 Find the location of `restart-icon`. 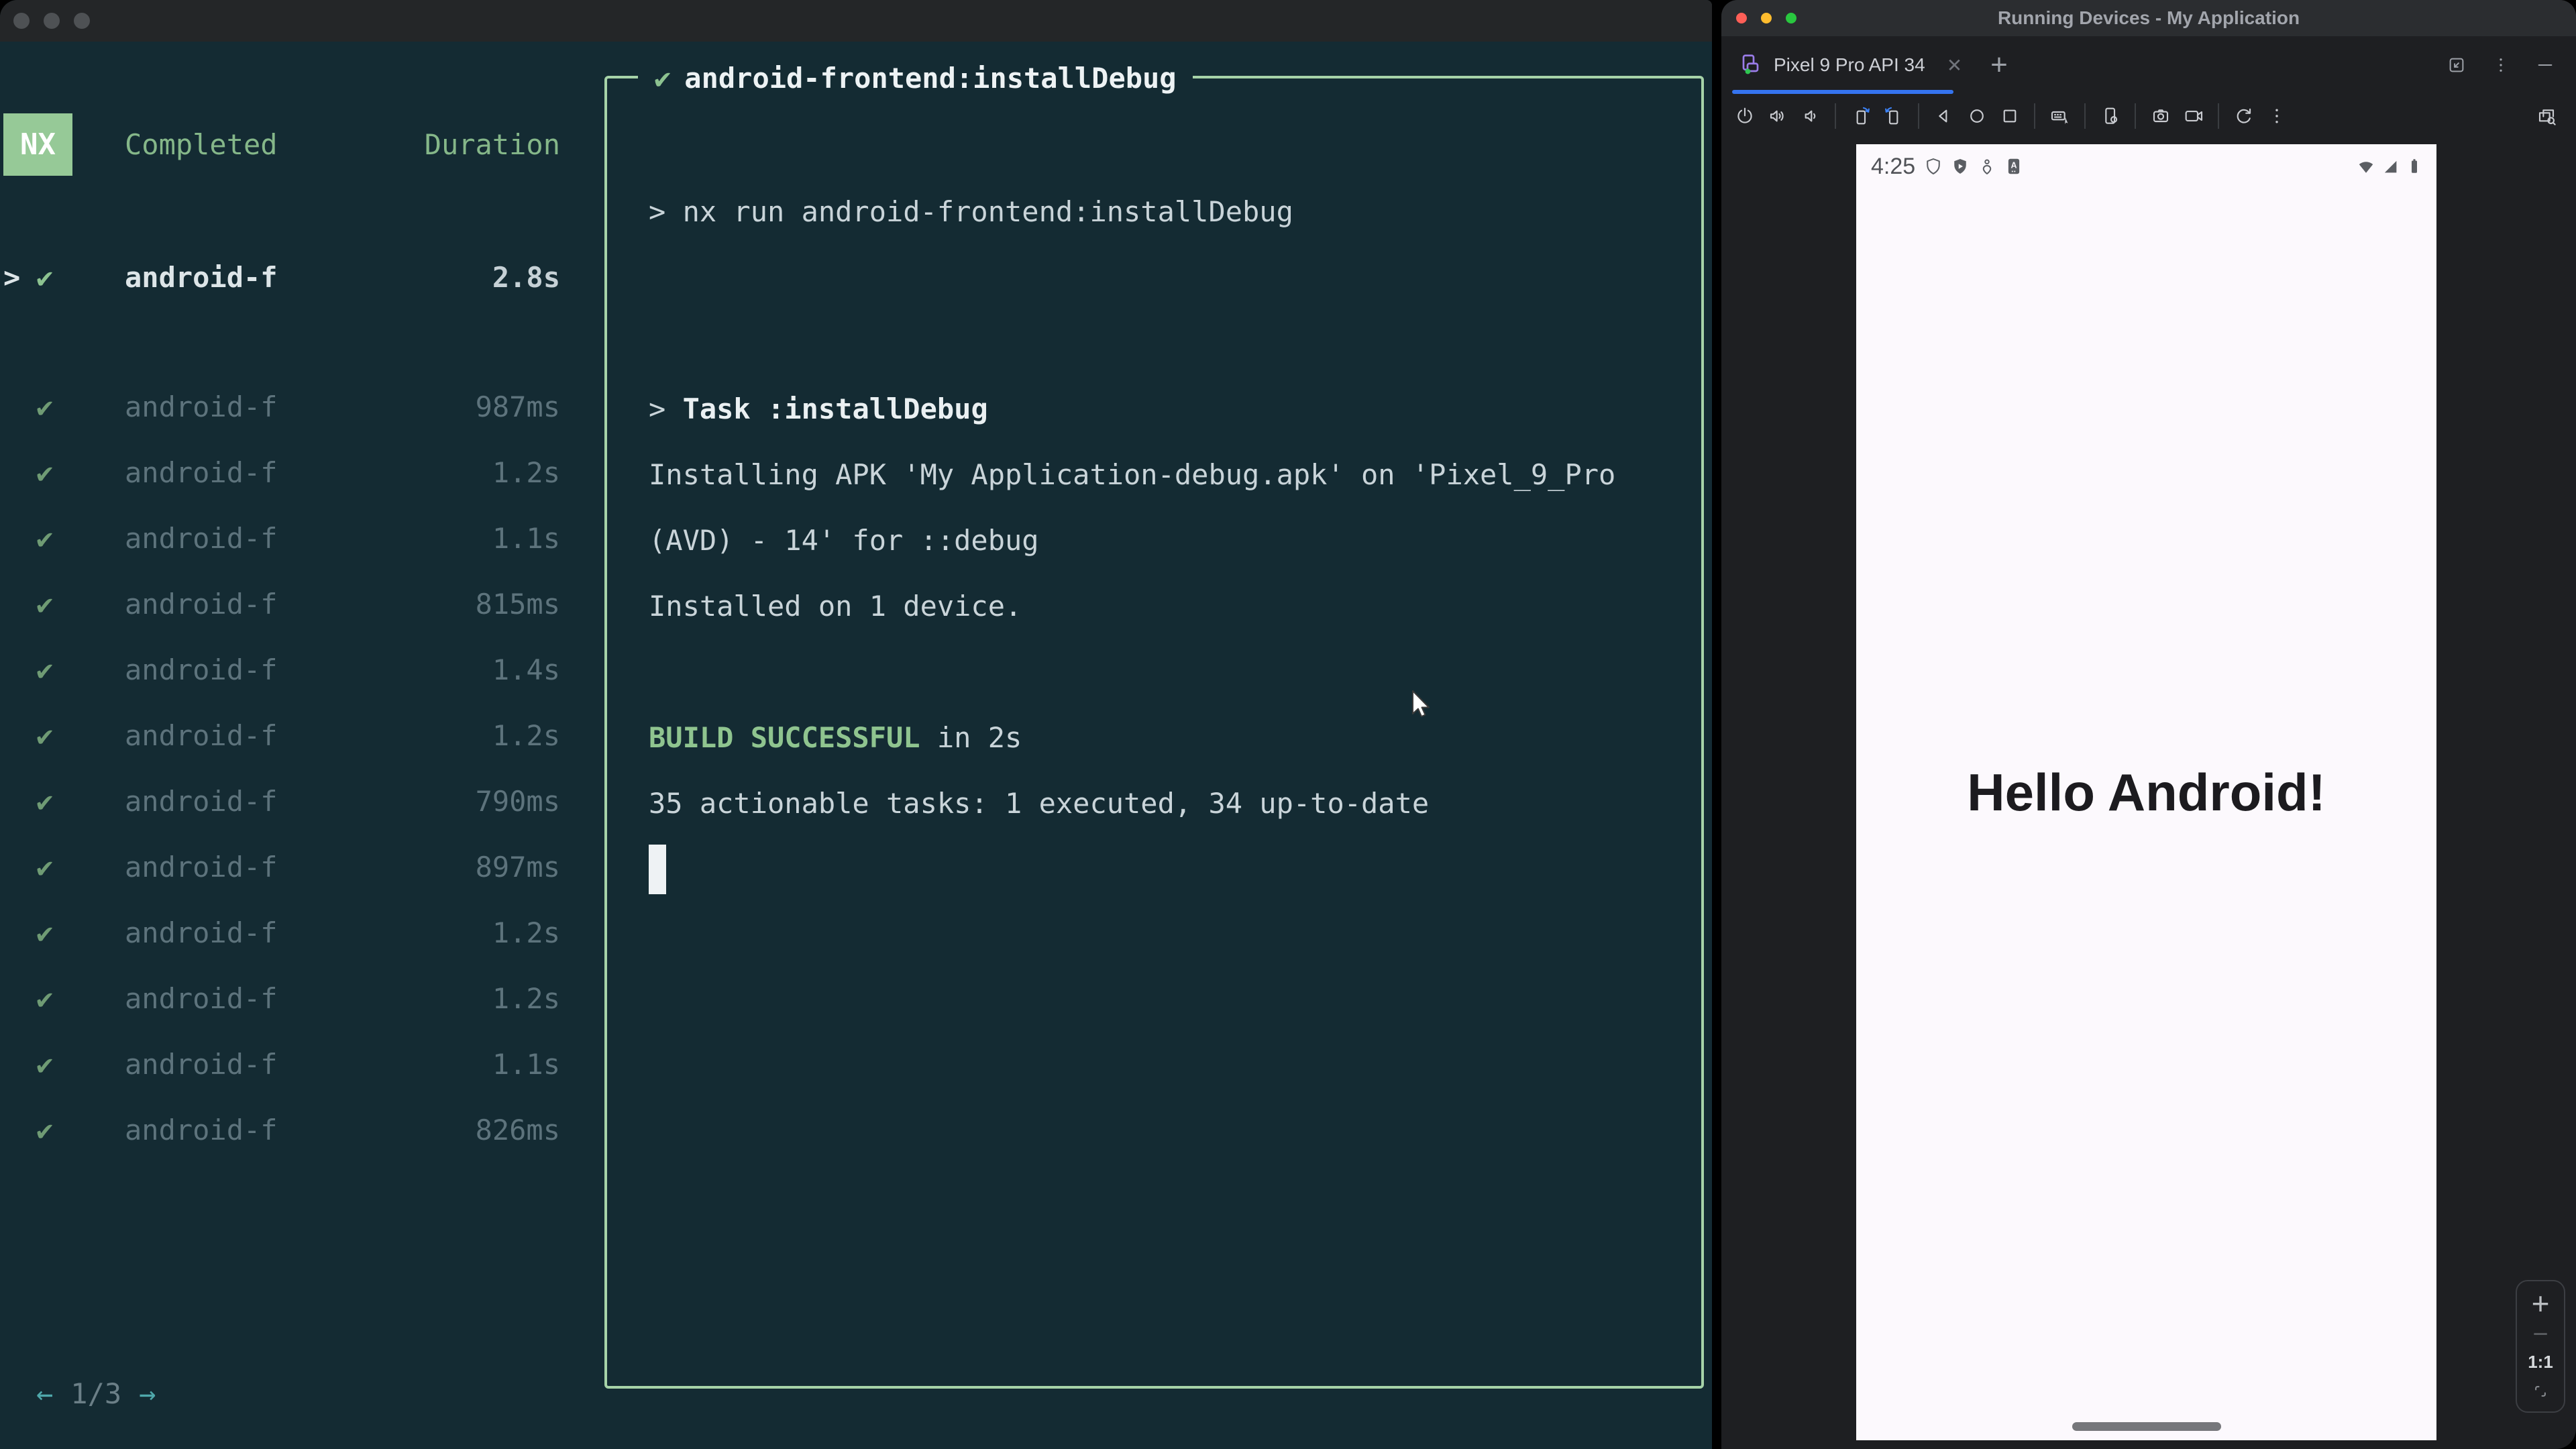

restart-icon is located at coordinates (2243, 116).